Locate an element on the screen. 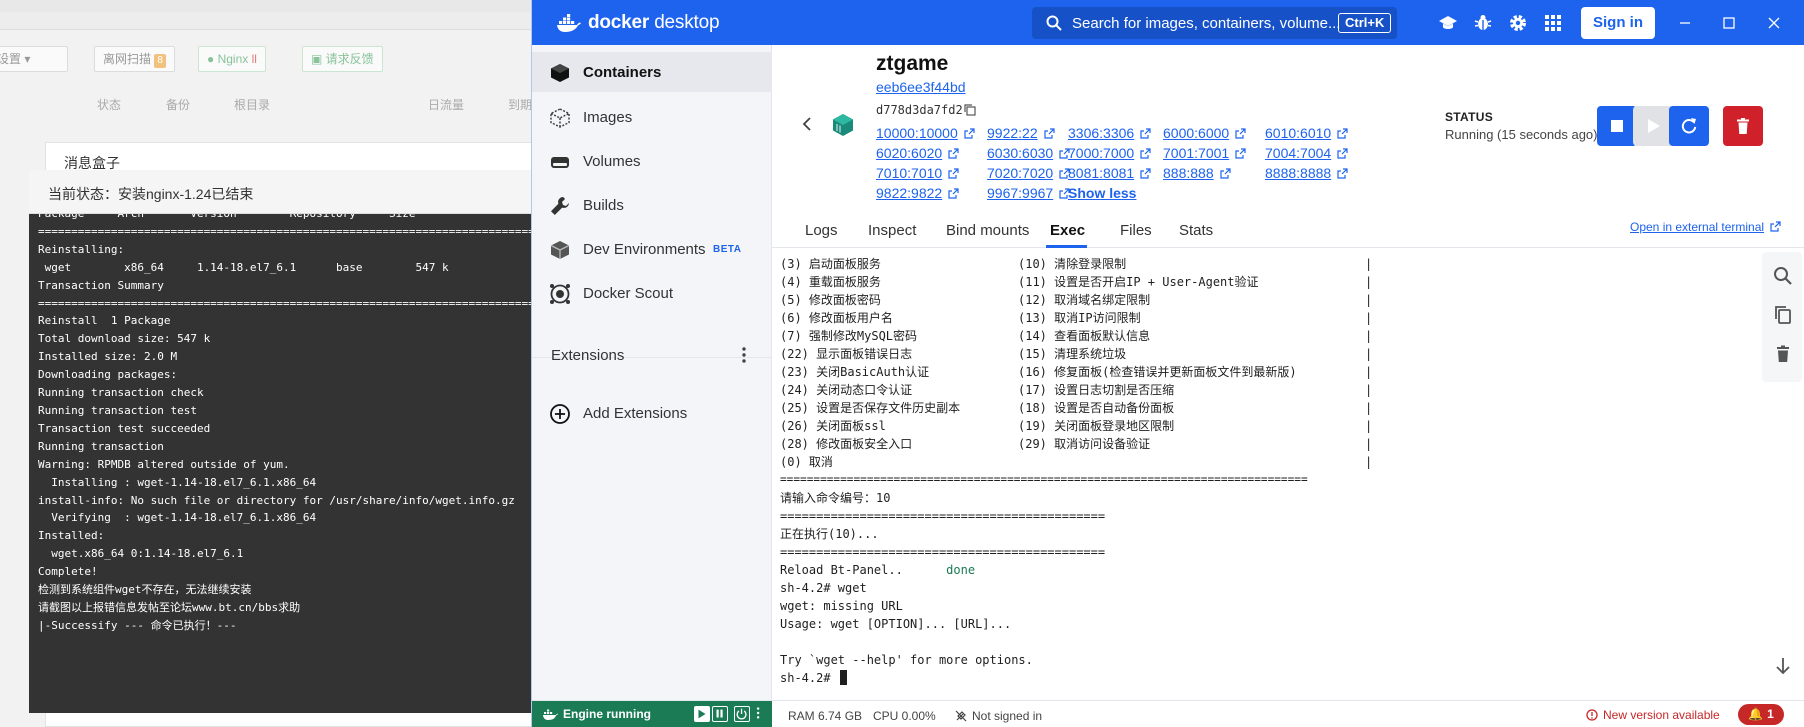  tab-logs: Logs is located at coordinates (821, 230).